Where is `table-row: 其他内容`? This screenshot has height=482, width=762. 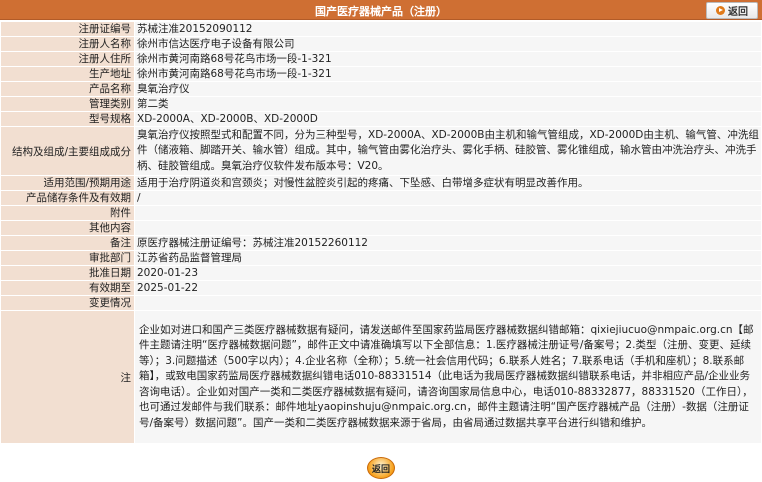 table-row: 其他内容 is located at coordinates (381, 228).